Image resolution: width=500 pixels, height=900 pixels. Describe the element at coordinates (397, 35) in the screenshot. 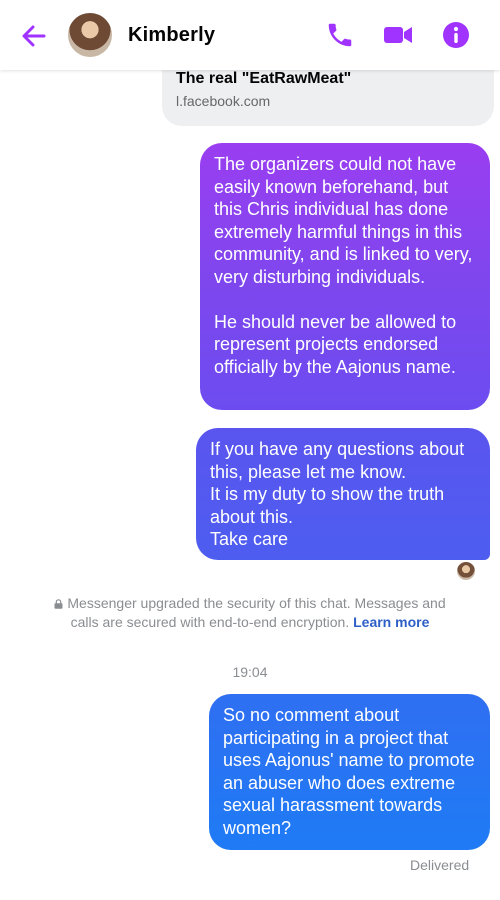

I see `video-camera-icon` at that location.